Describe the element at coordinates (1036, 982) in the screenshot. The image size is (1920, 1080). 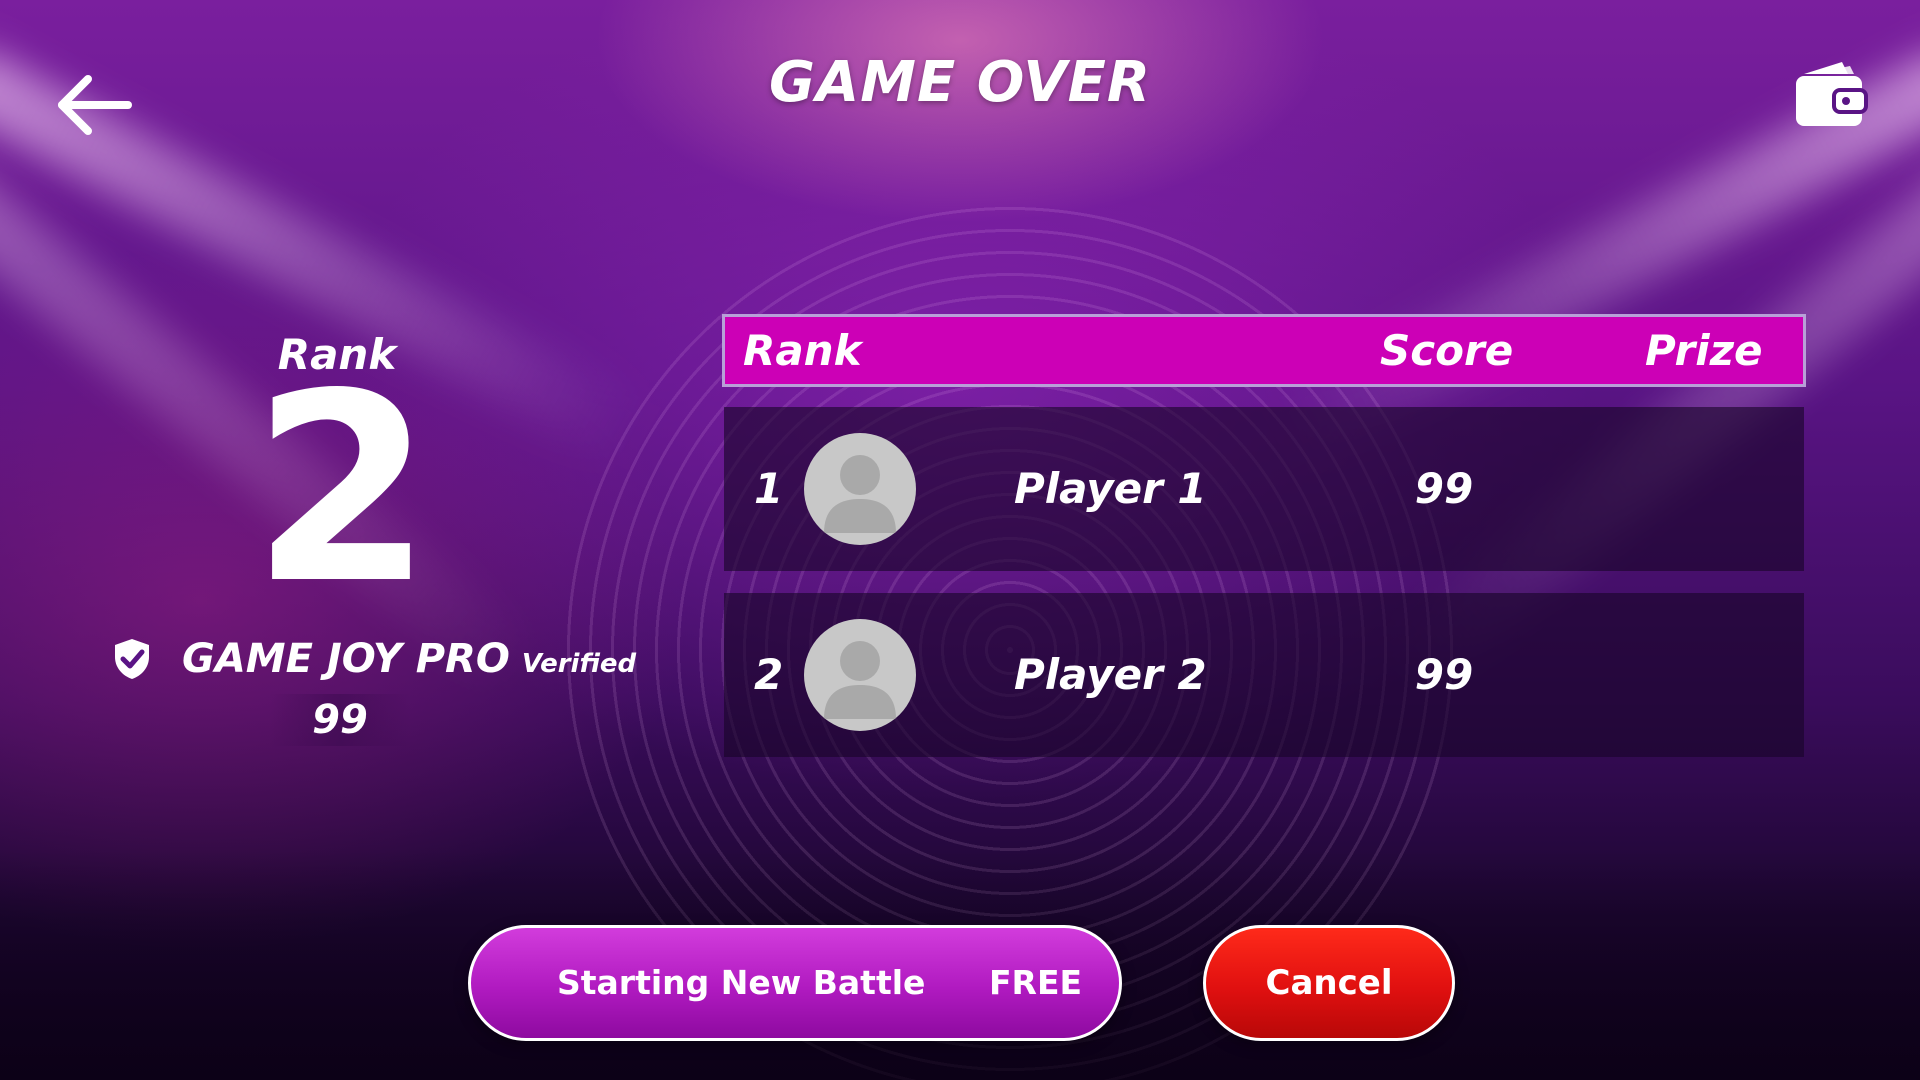
I see `battle-cost-label: FREE` at that location.